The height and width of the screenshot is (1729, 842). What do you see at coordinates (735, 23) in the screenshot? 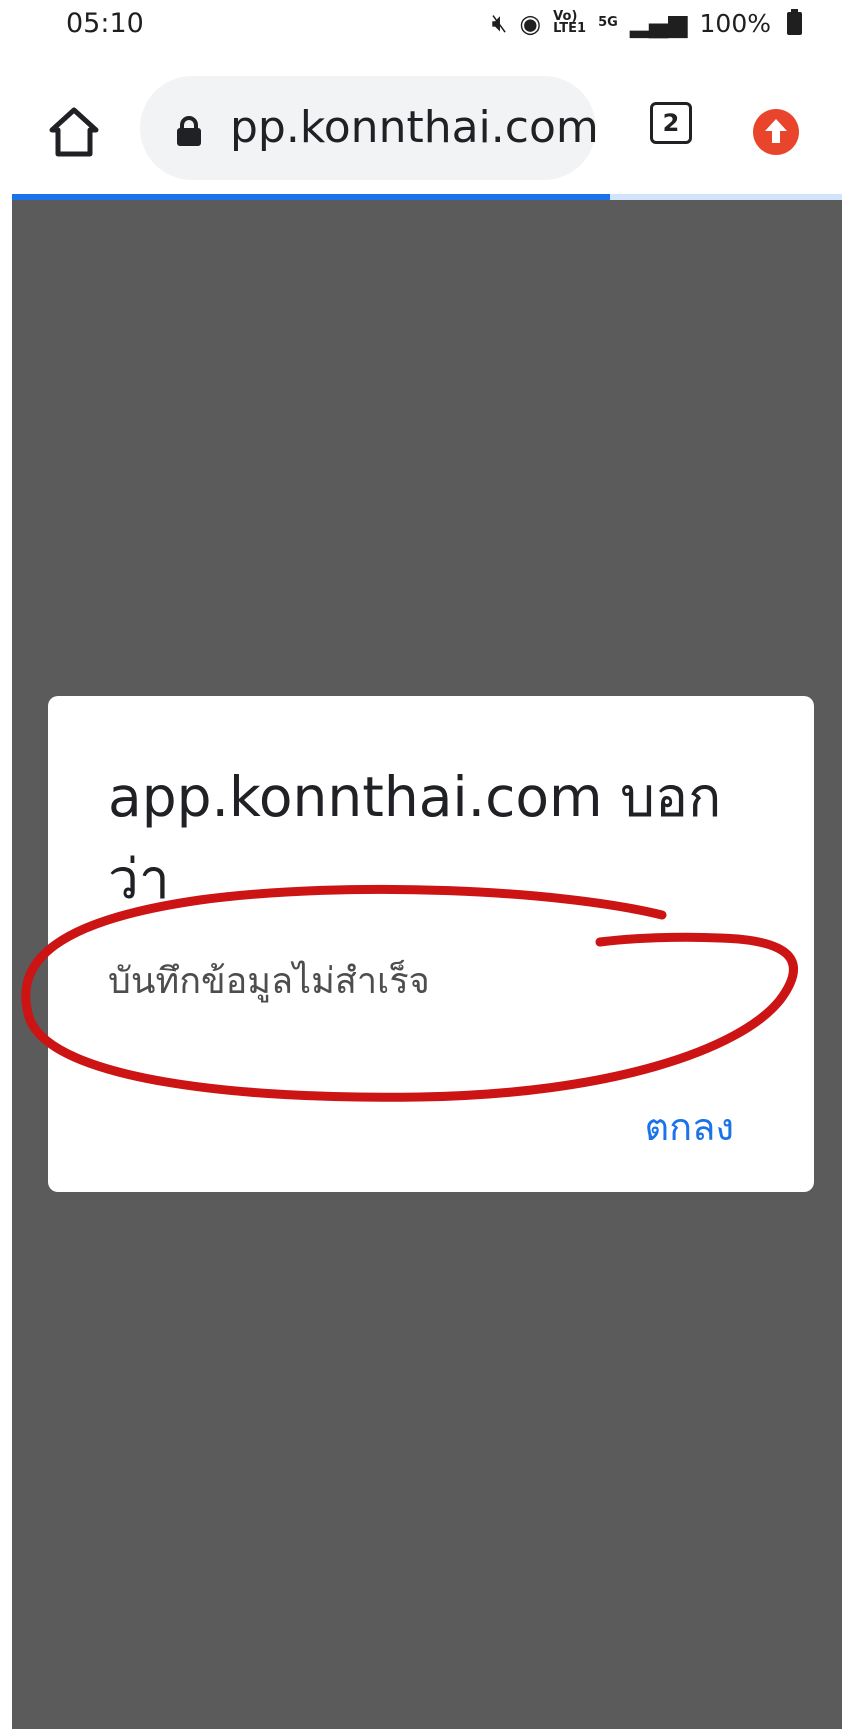
I see `battery-percent: 100%` at bounding box center [735, 23].